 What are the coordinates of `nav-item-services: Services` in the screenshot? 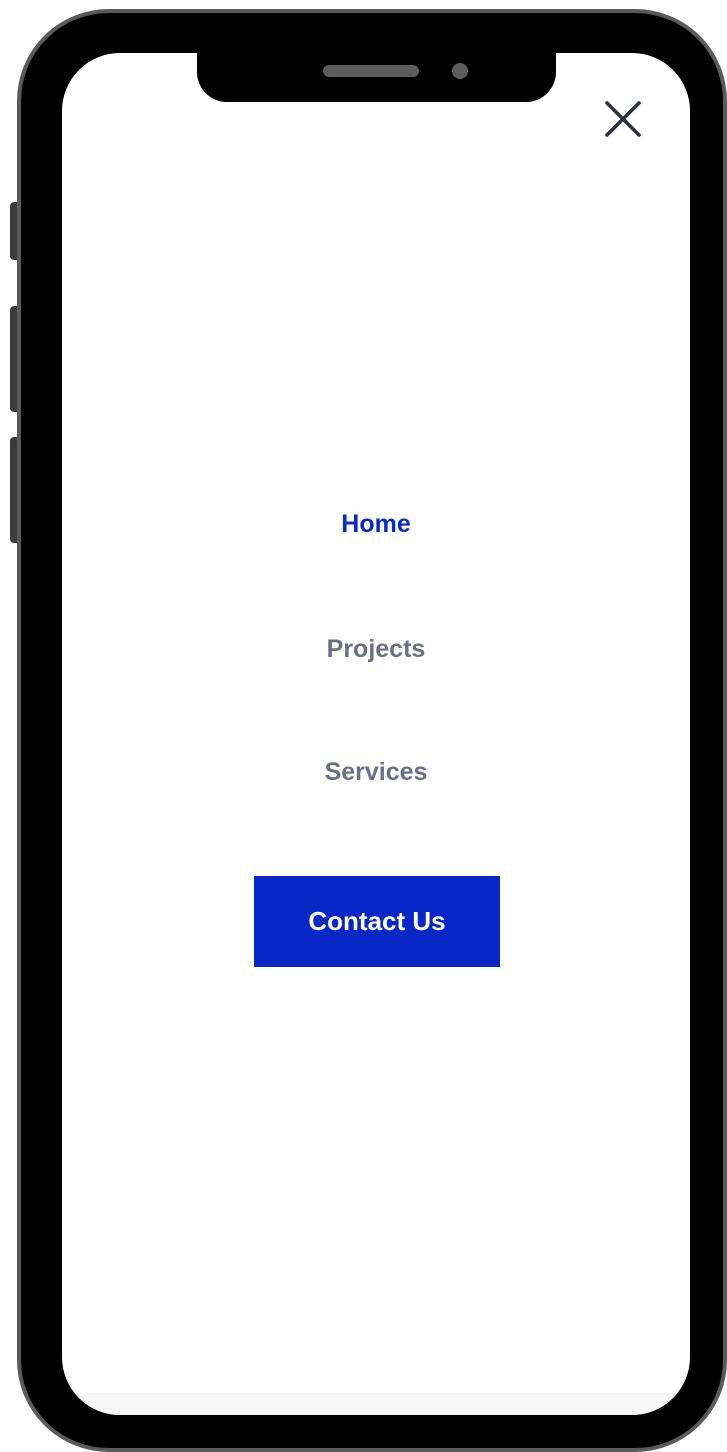 It's located at (376, 772).